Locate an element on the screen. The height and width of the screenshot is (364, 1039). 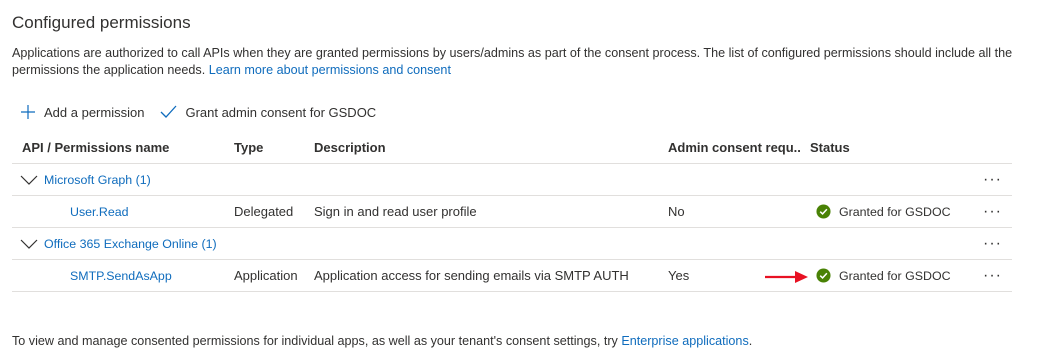
group-cell: Office 365 Exchange Online (1) is located at coordinates (486, 243).